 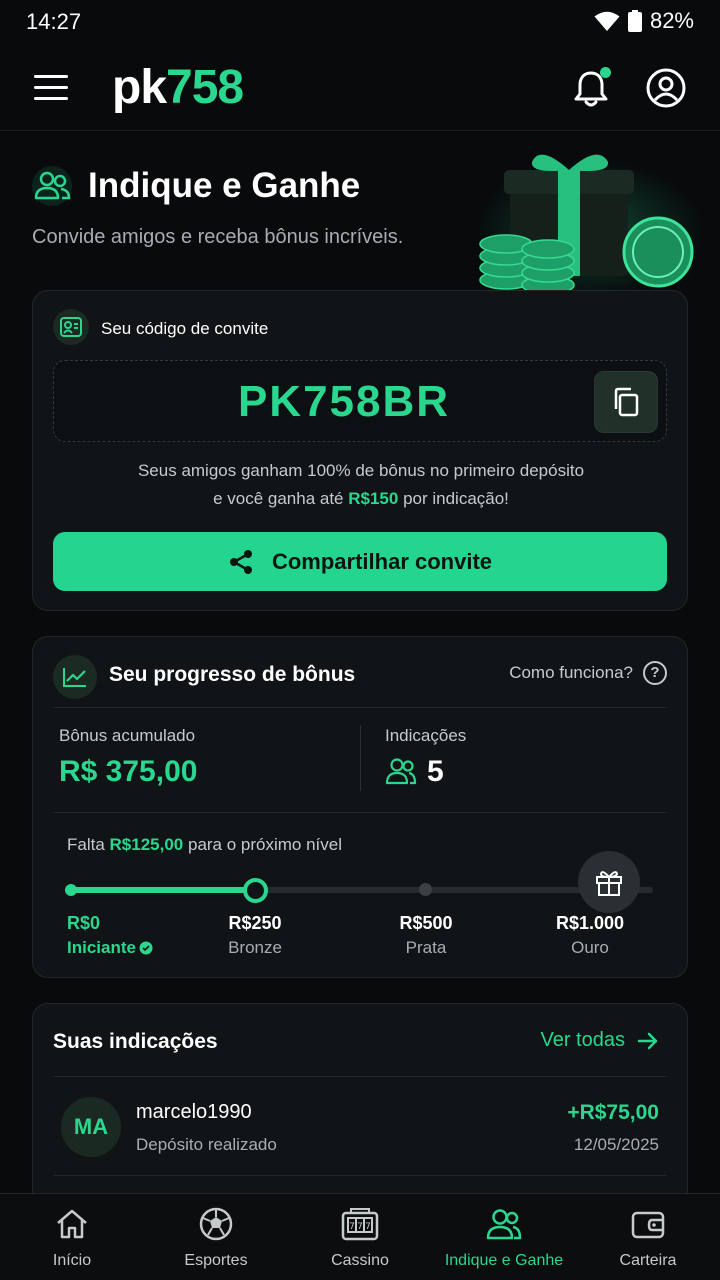 I want to click on home-icon, so click(x=72, y=1224).